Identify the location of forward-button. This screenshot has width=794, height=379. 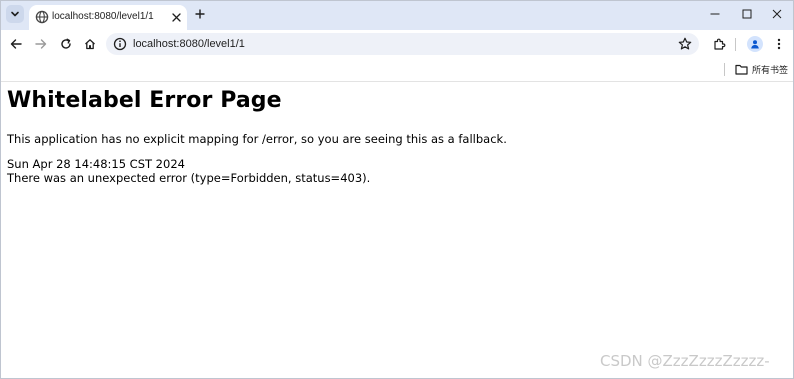
(41, 44).